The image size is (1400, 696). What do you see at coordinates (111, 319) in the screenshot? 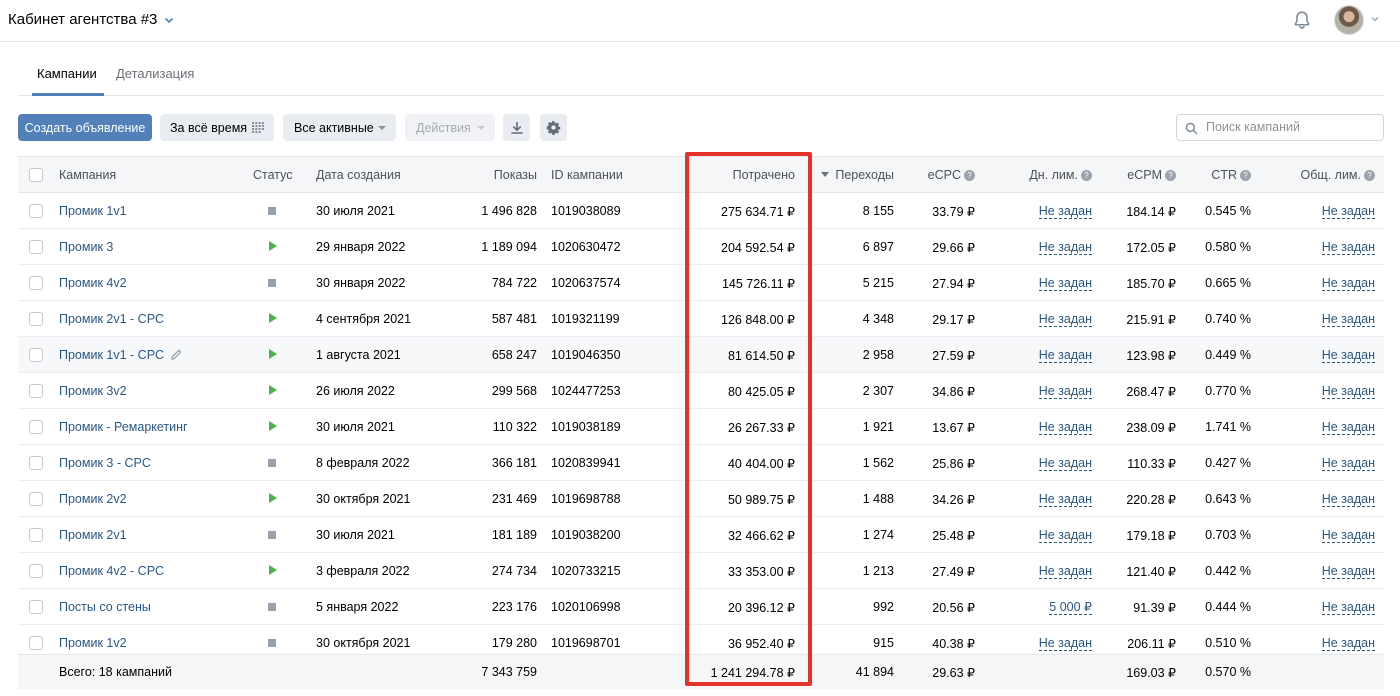
I see `campaign-name-link: Промик 2v1 - CPC` at bounding box center [111, 319].